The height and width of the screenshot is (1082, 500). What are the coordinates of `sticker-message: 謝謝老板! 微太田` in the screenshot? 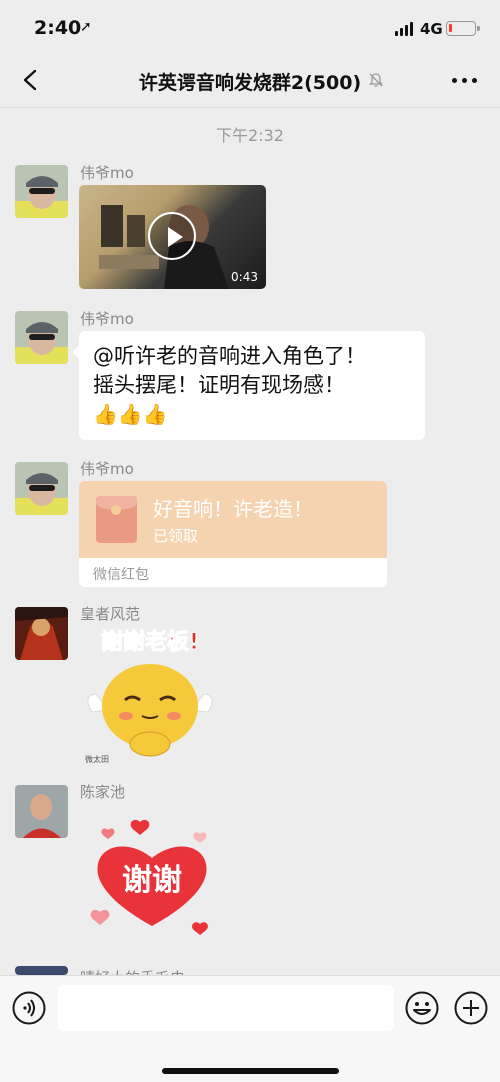 It's located at (150, 694).